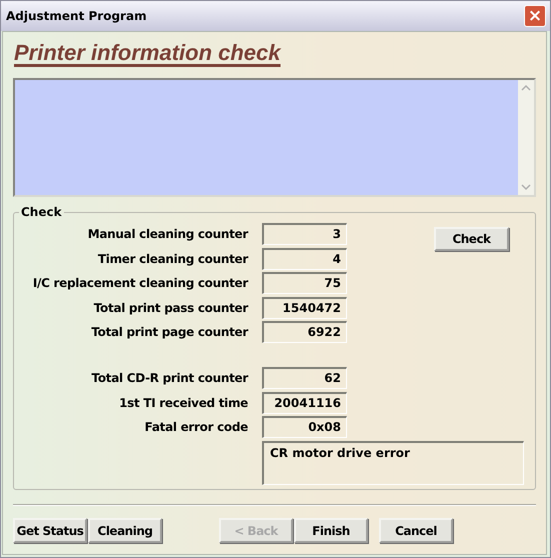 Image resolution: width=551 pixels, height=558 pixels. What do you see at coordinates (304, 307) in the screenshot?
I see `counter-value: 1540472` at bounding box center [304, 307].